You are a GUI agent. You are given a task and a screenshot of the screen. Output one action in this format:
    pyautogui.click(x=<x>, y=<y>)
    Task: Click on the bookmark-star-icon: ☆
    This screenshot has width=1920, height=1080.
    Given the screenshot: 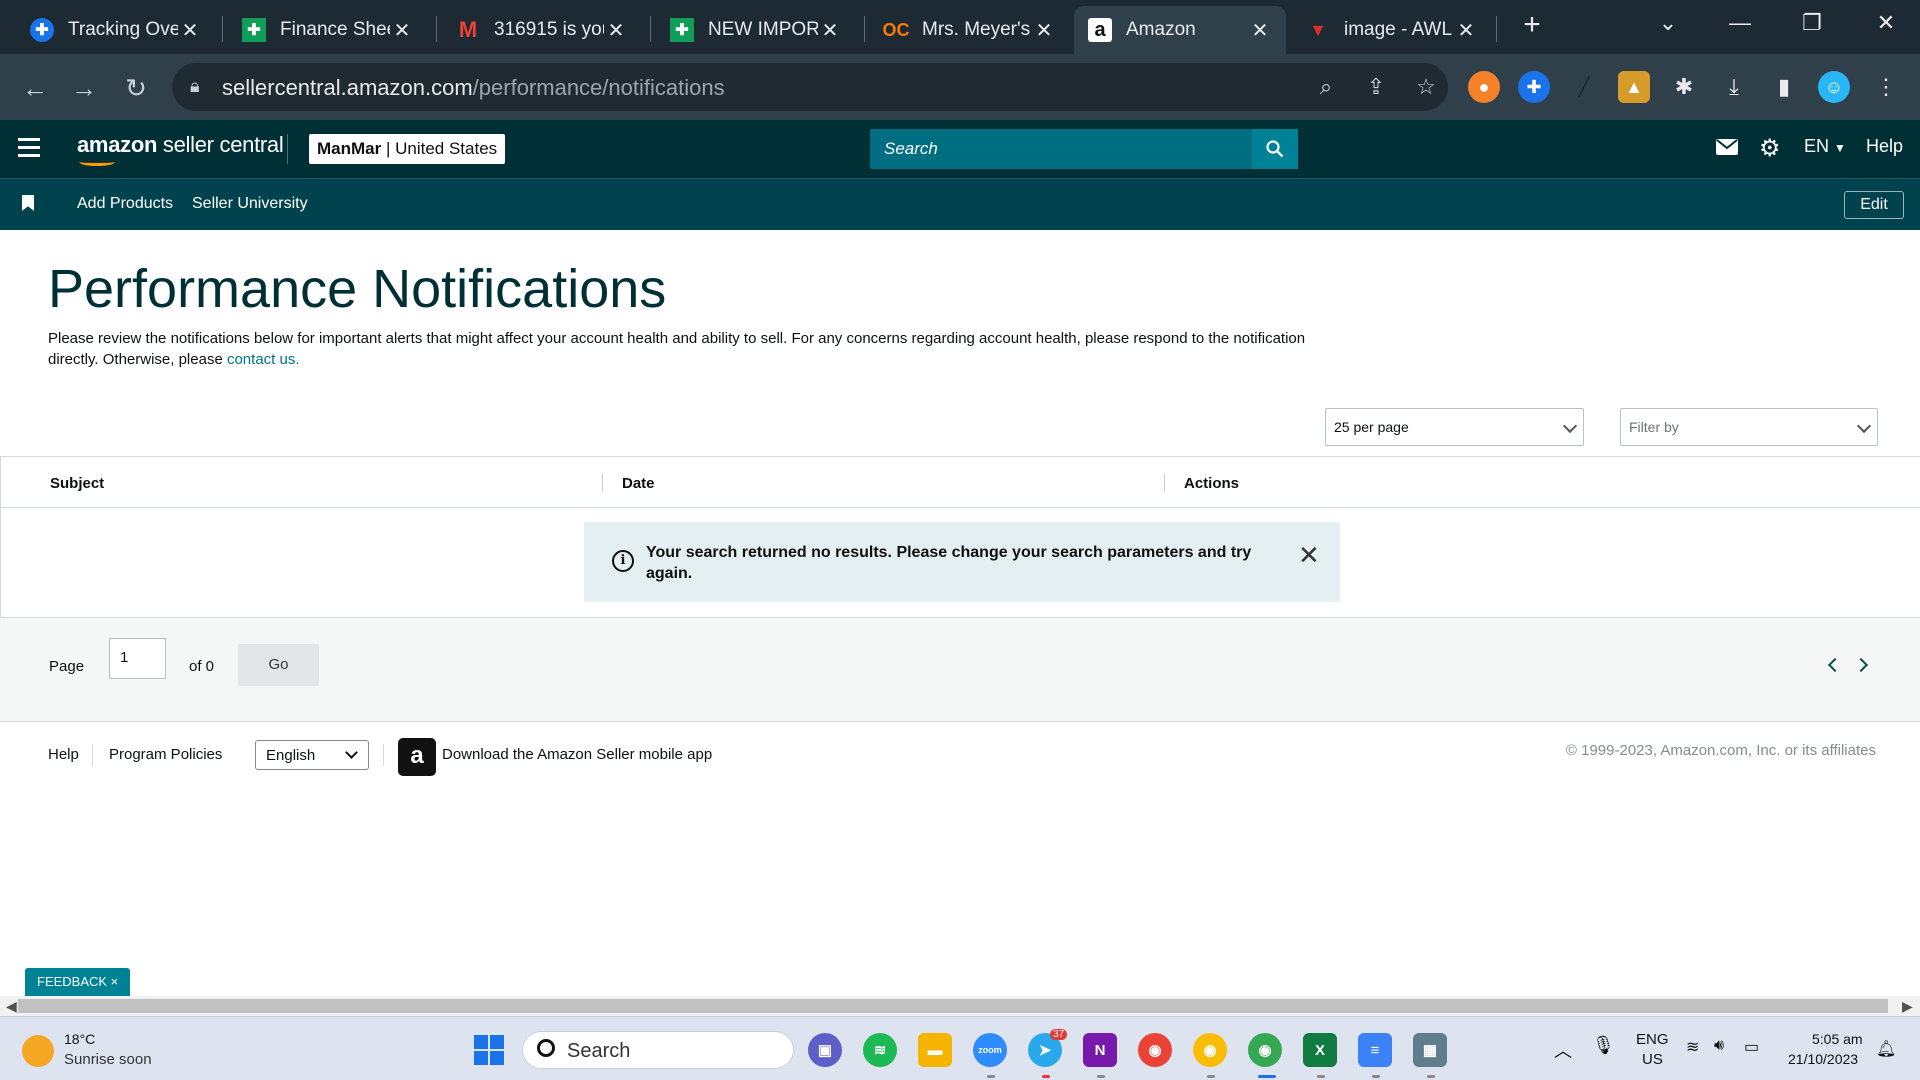 What is the action you would take?
    pyautogui.click(x=1426, y=87)
    